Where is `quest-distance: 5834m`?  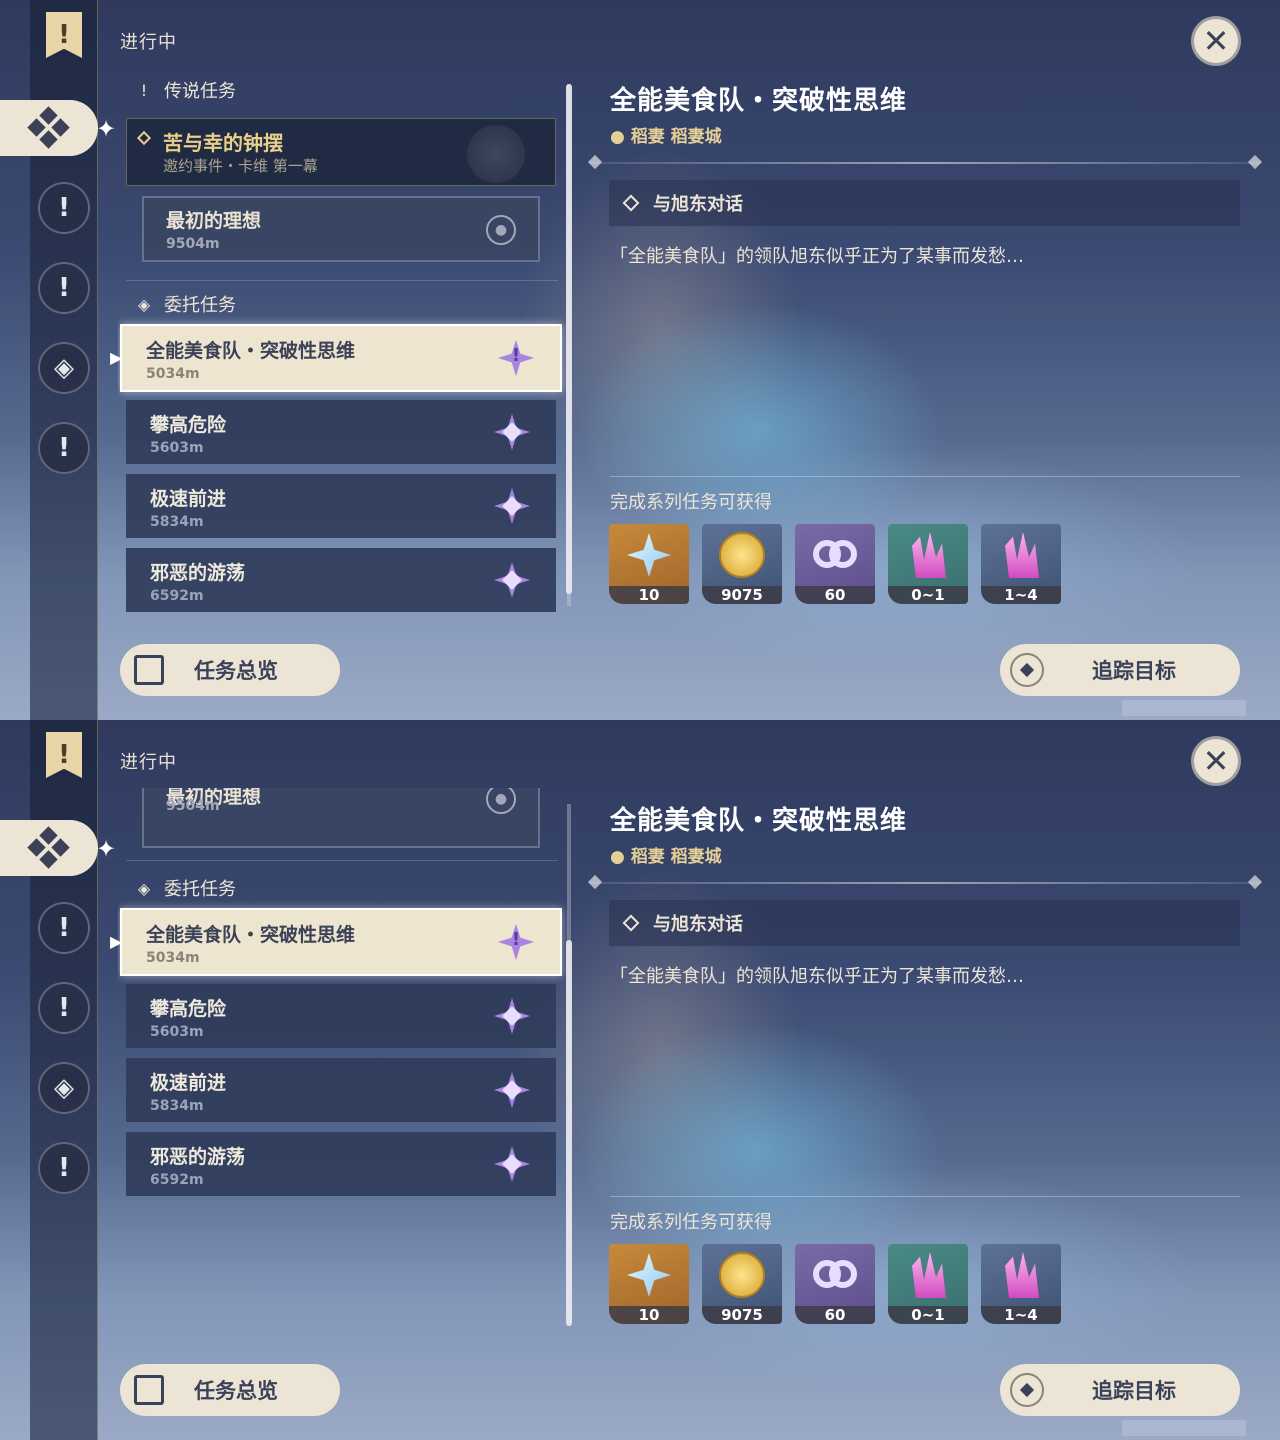 quest-distance: 5834m is located at coordinates (177, 1106).